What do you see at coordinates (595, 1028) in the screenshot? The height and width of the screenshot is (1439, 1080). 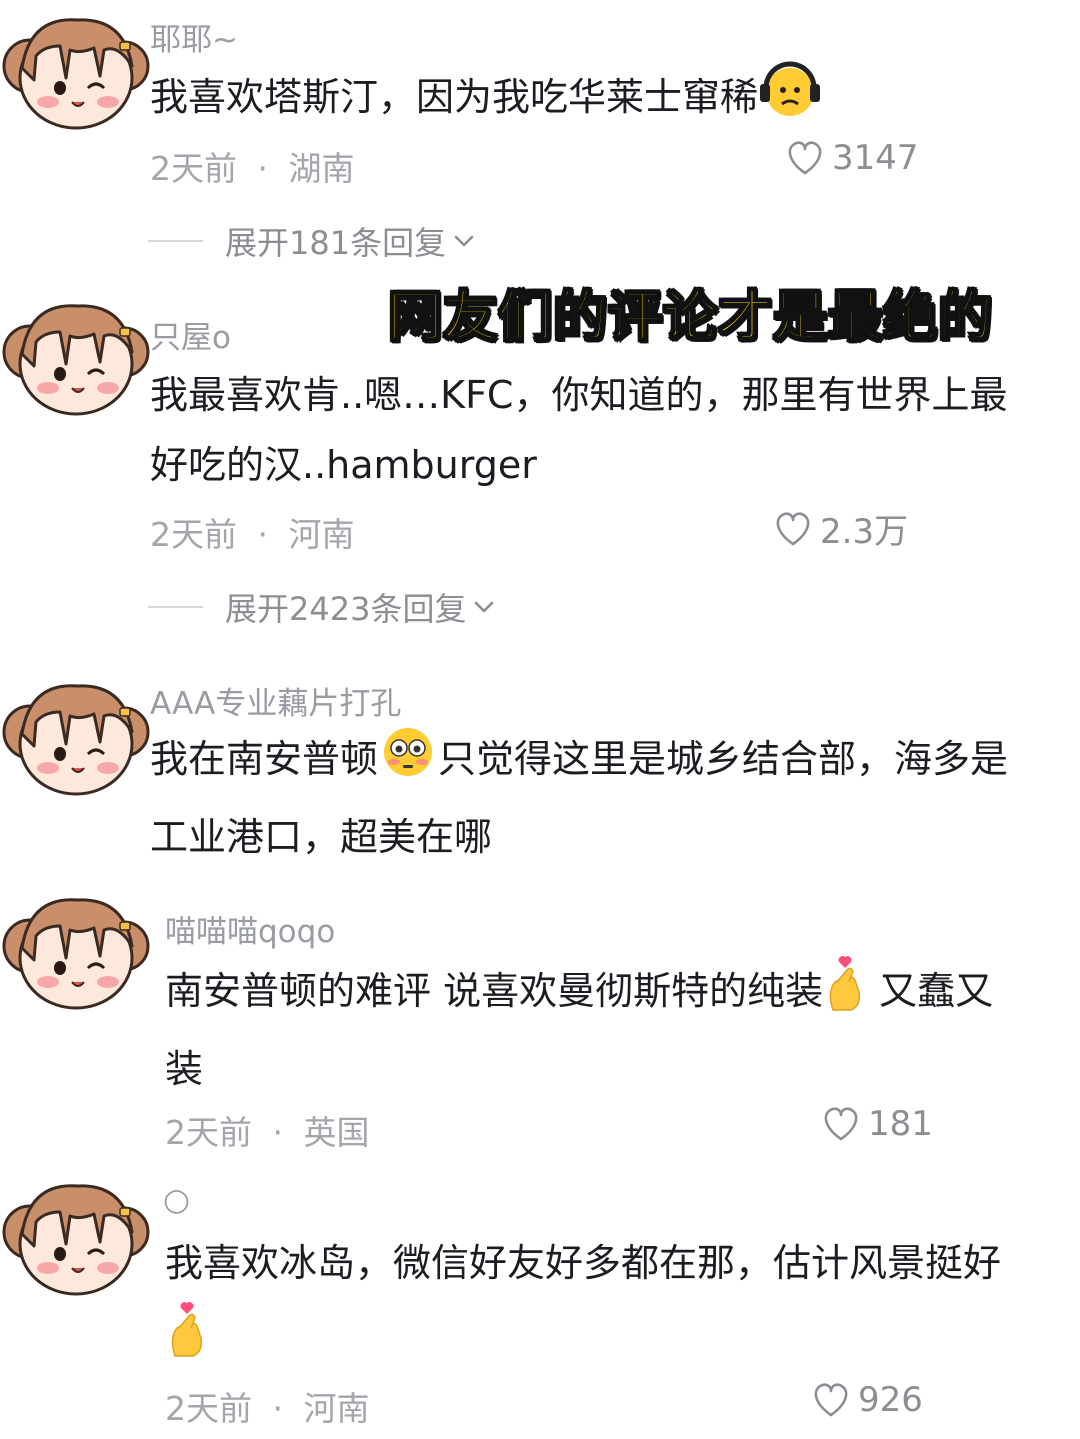 I see `comment-text: 南安普顿的难评 说喜欢曼彻斯特的纯装 又蠢又装` at bounding box center [595, 1028].